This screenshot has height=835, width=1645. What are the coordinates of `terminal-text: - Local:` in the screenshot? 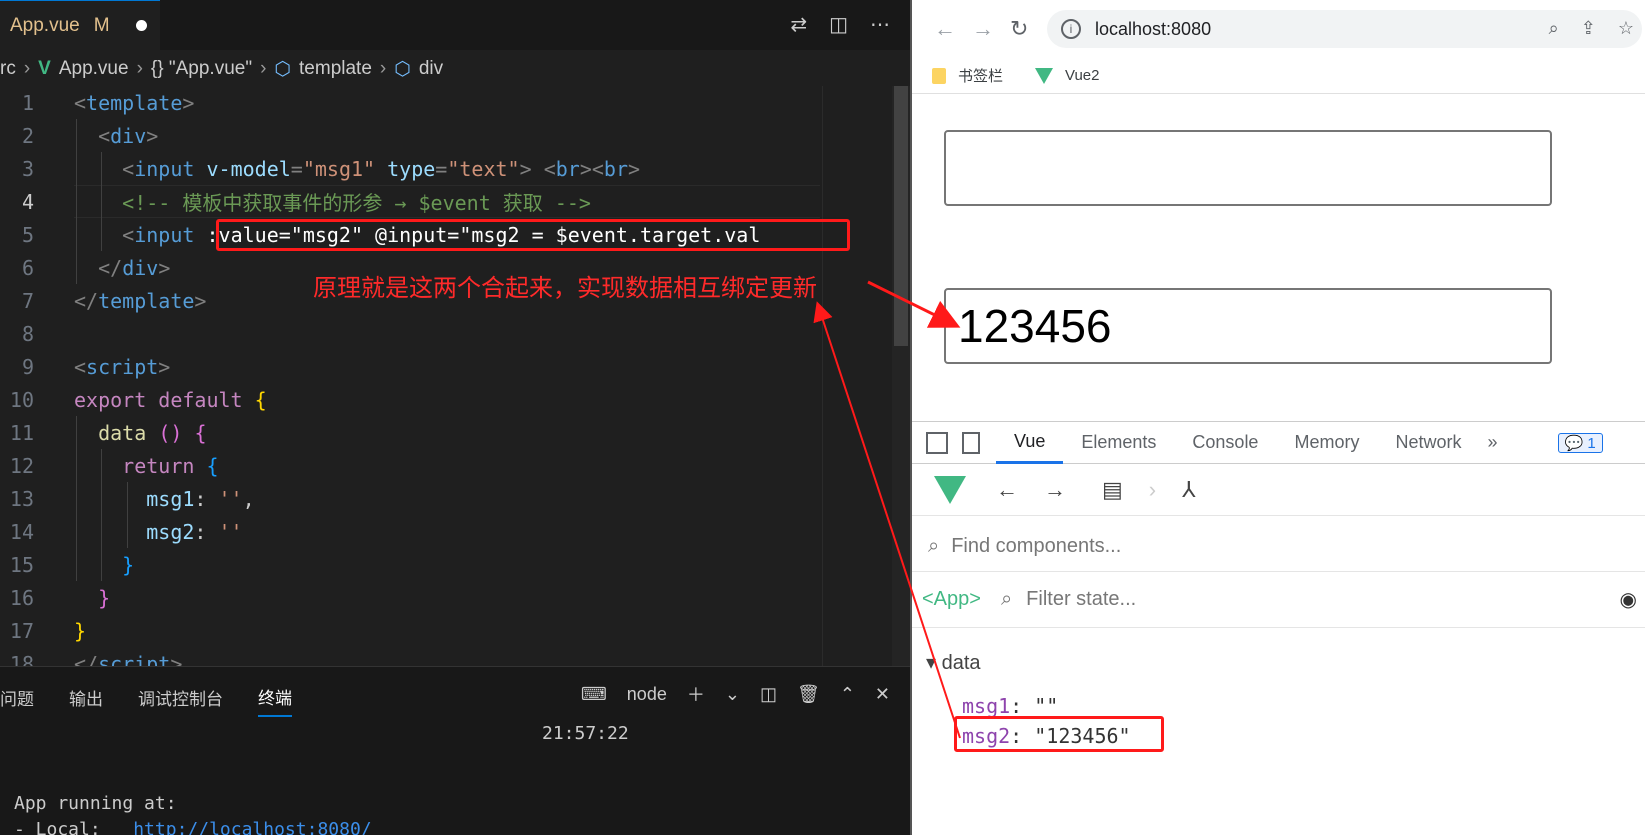 It's located at (74, 827).